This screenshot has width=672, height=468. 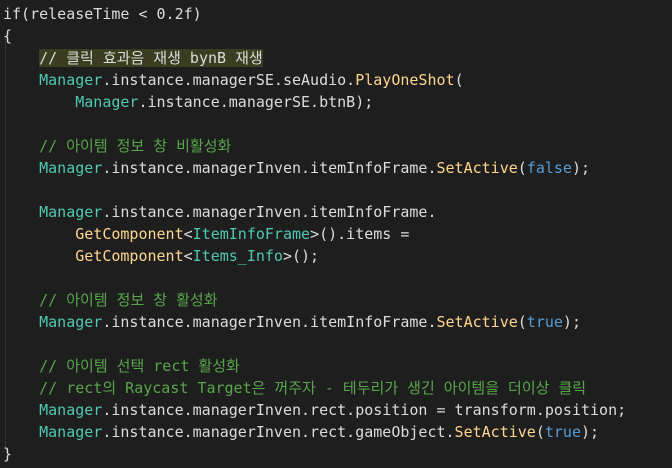 I want to click on code-line: // 아이템 정보 창 비활성화, so click(x=117, y=146).